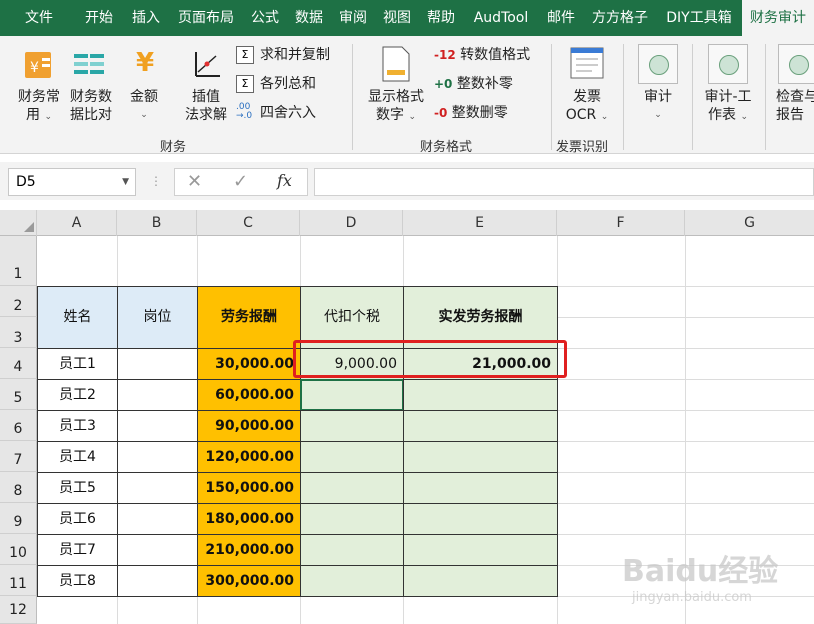 Image resolution: width=814 pixels, height=624 pixels. I want to click on cancel-icon: ✕, so click(194, 181).